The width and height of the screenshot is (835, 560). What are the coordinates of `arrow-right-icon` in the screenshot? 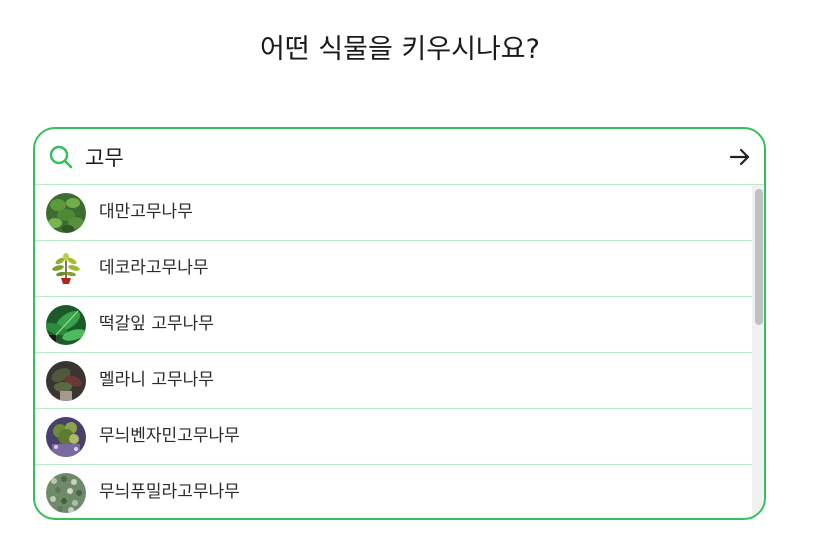 It's located at (739, 157).